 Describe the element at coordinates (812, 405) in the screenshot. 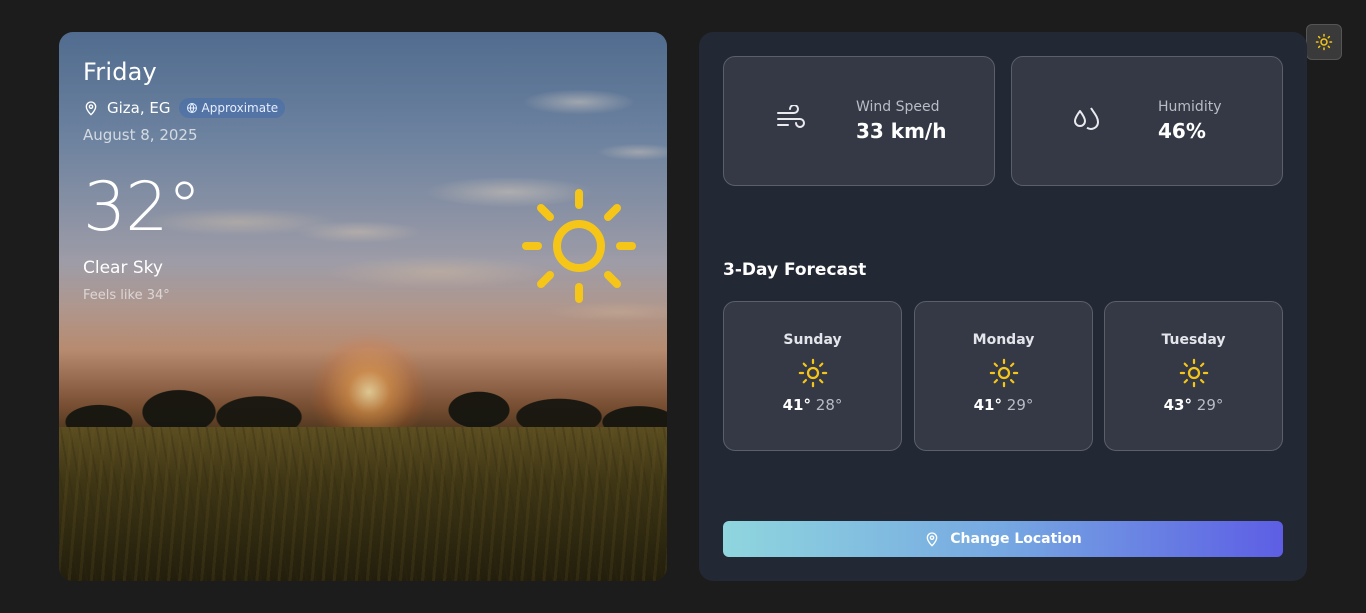

I see `forecast-temps: 41° 28°` at that location.